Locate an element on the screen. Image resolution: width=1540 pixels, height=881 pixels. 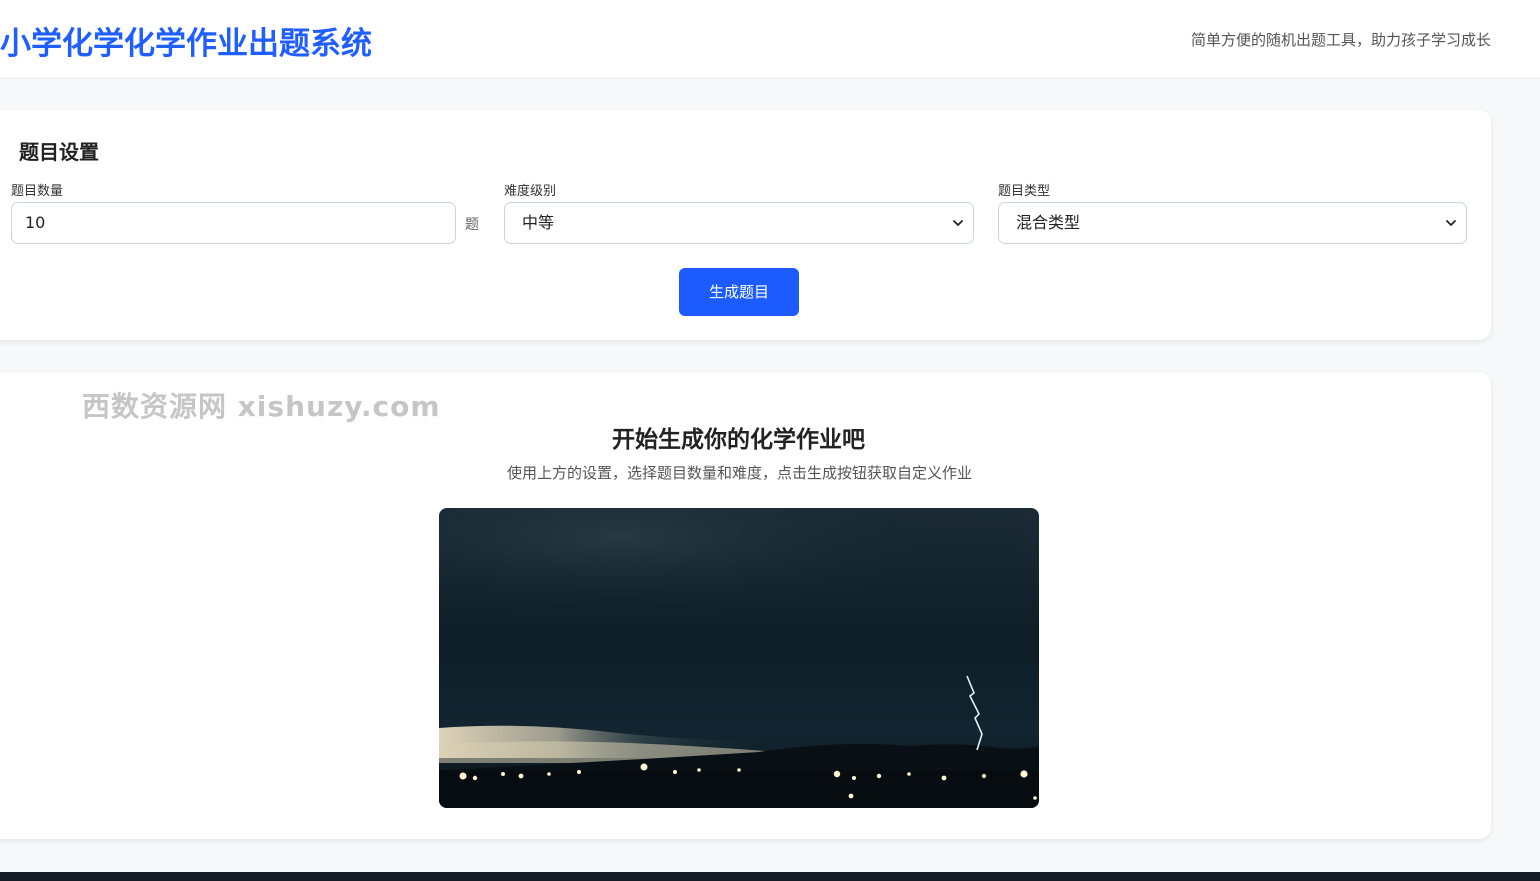
result-heading: 开始生成你的化学作业吧 is located at coordinates (745, 437).